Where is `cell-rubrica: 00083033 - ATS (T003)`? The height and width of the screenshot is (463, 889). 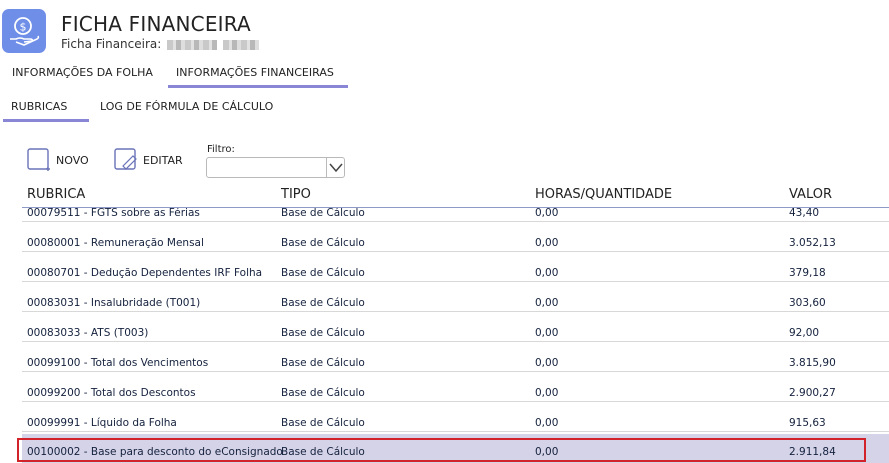 cell-rubrica: 00083033 - ATS (T003) is located at coordinates (88, 333).